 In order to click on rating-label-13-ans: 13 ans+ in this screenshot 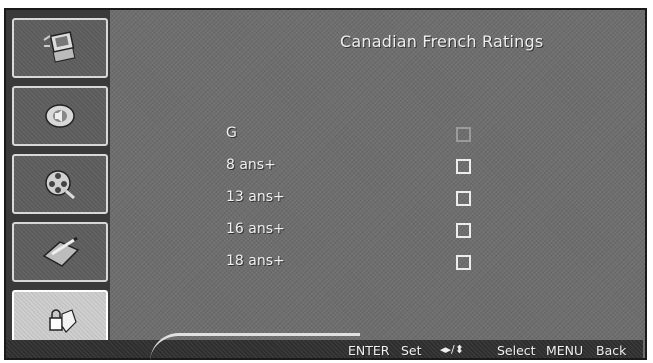, I will do `click(255, 197)`.